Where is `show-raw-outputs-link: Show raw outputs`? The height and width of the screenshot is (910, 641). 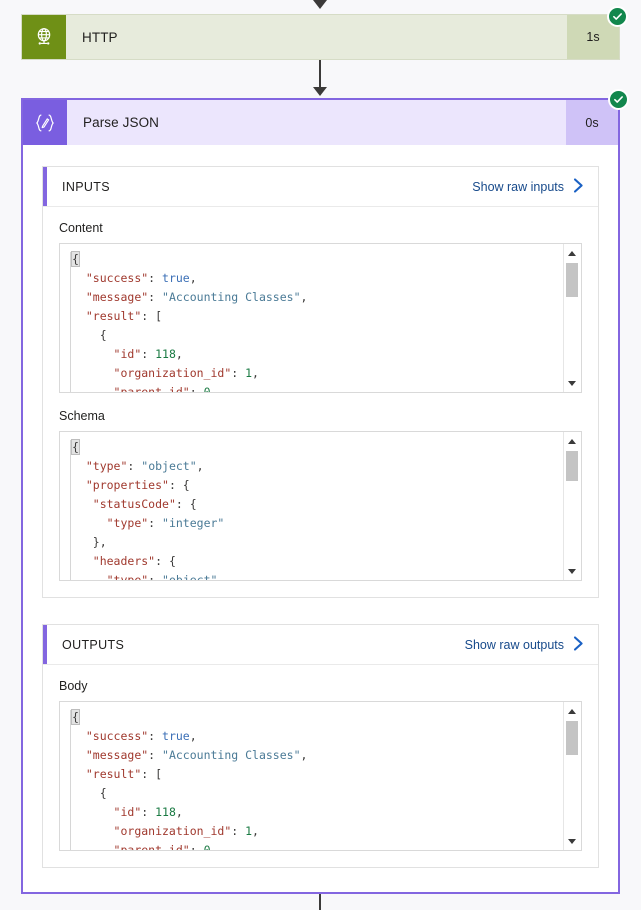
show-raw-outputs-link: Show raw outputs is located at coordinates (524, 644).